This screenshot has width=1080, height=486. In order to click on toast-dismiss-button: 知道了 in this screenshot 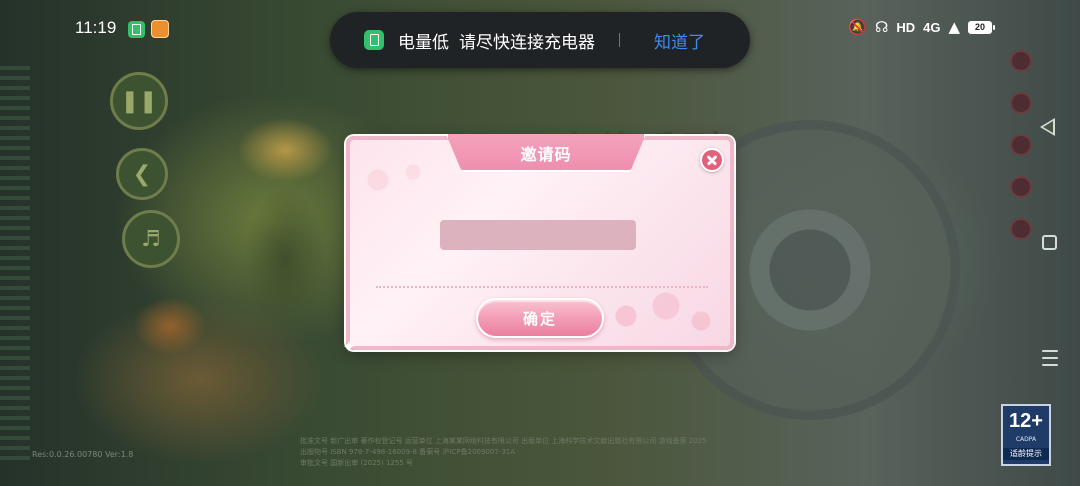, I will do `click(679, 40)`.